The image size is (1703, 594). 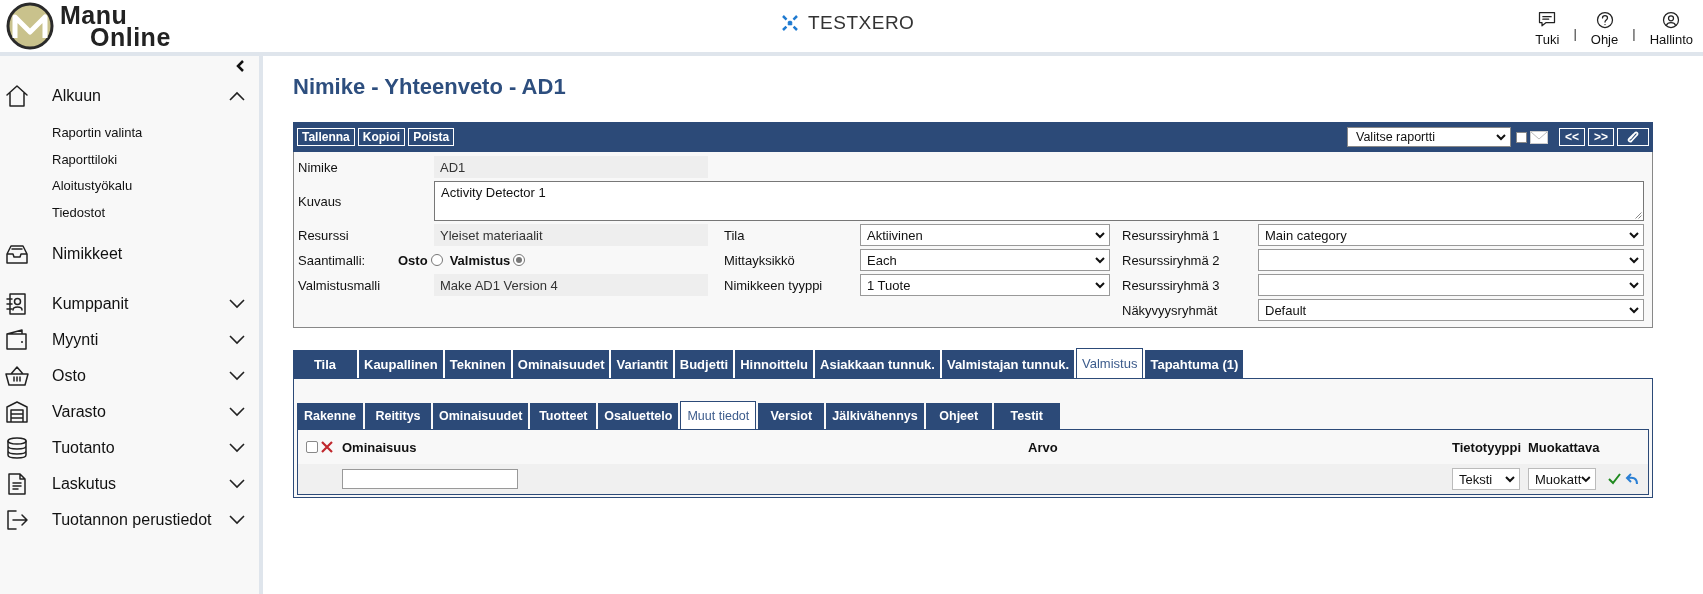 What do you see at coordinates (129, 484) in the screenshot?
I see `sidebar-item: Laskutus` at bounding box center [129, 484].